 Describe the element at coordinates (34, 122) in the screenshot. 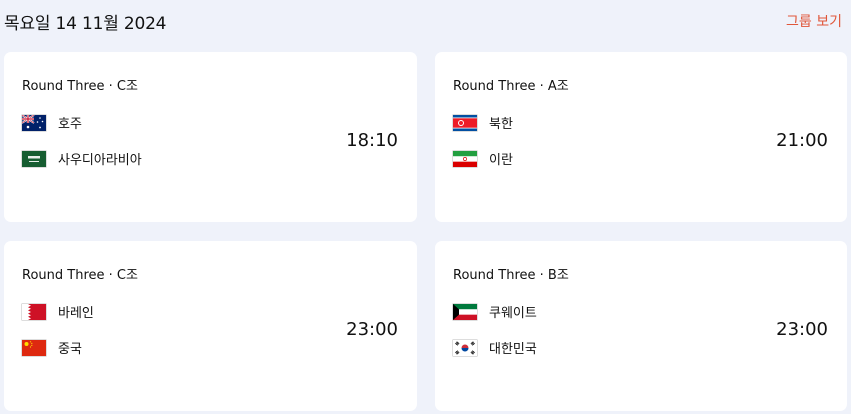

I see `australia-flag-icon` at that location.